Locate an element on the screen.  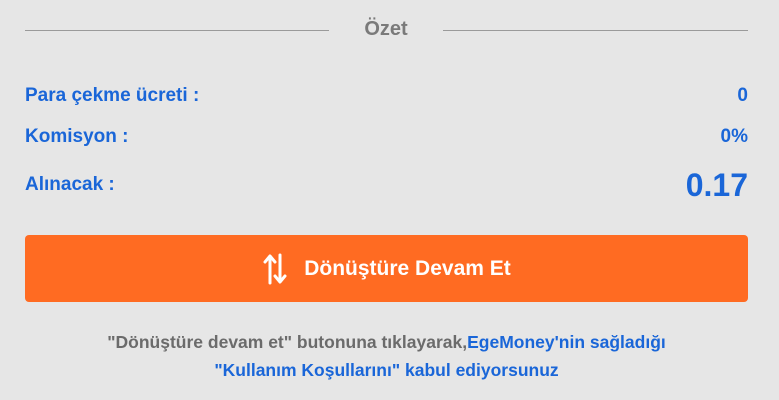
receive-amount-value: 0.17 is located at coordinates (716, 184).